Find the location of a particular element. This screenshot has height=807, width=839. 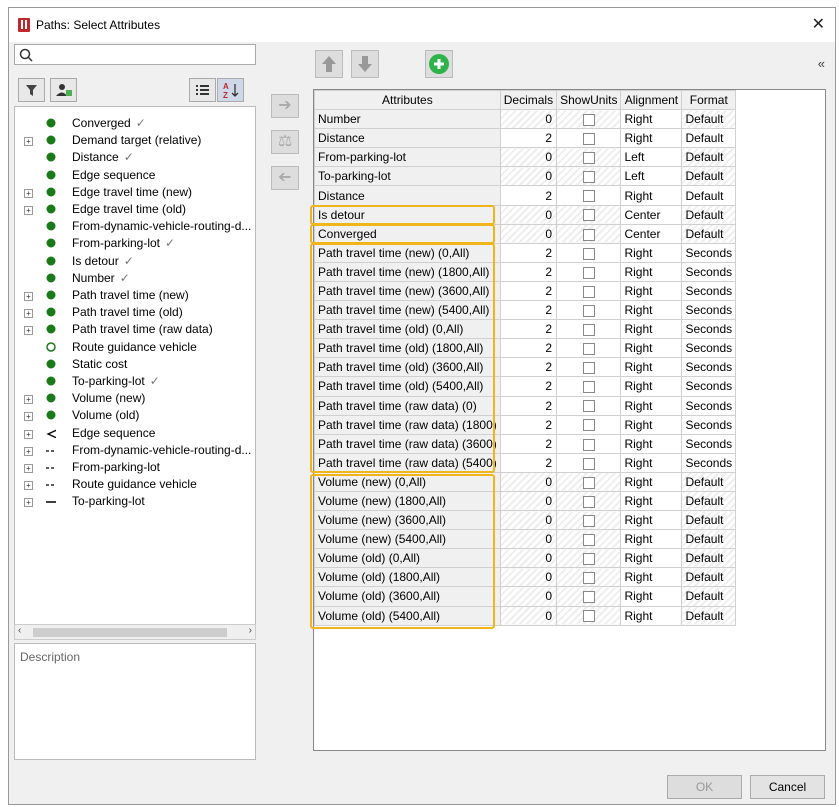

tree-item: Converged ✓ is located at coordinates (135, 123).